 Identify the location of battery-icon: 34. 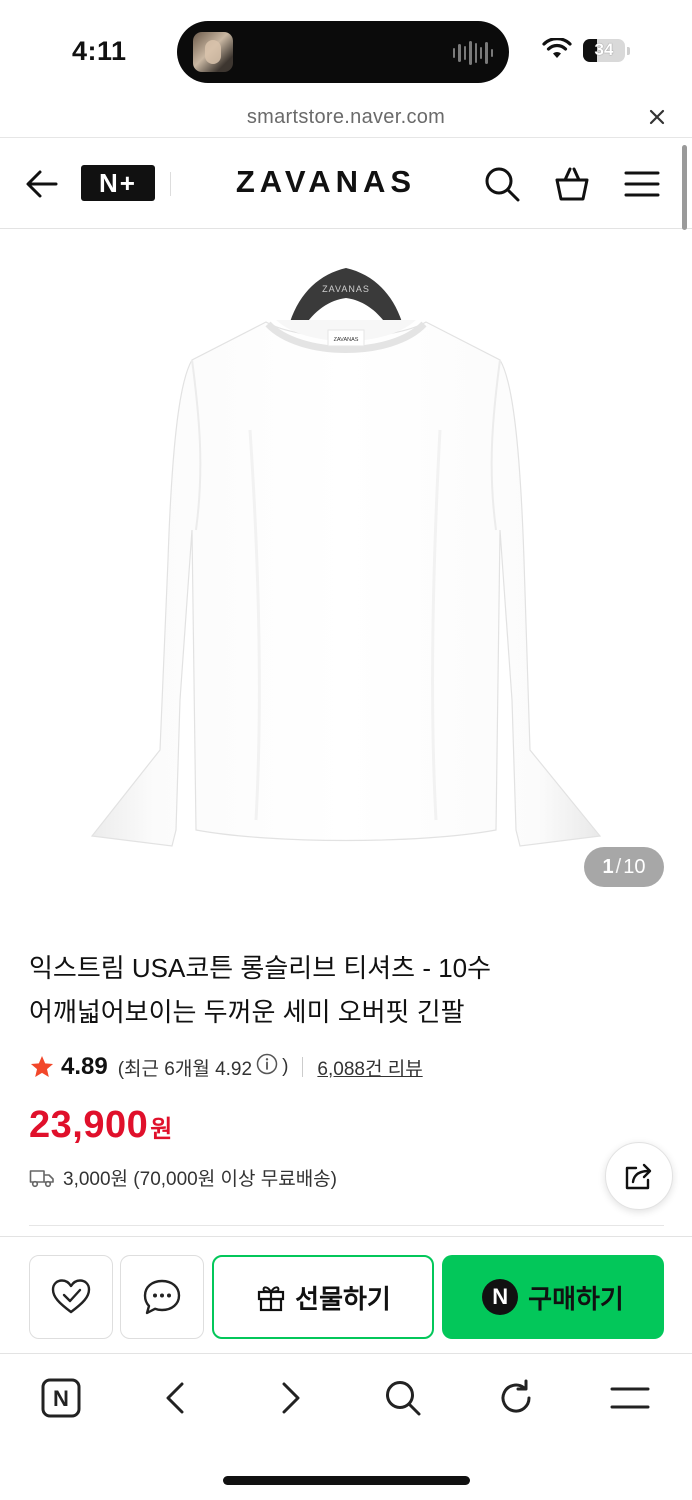
(606, 50).